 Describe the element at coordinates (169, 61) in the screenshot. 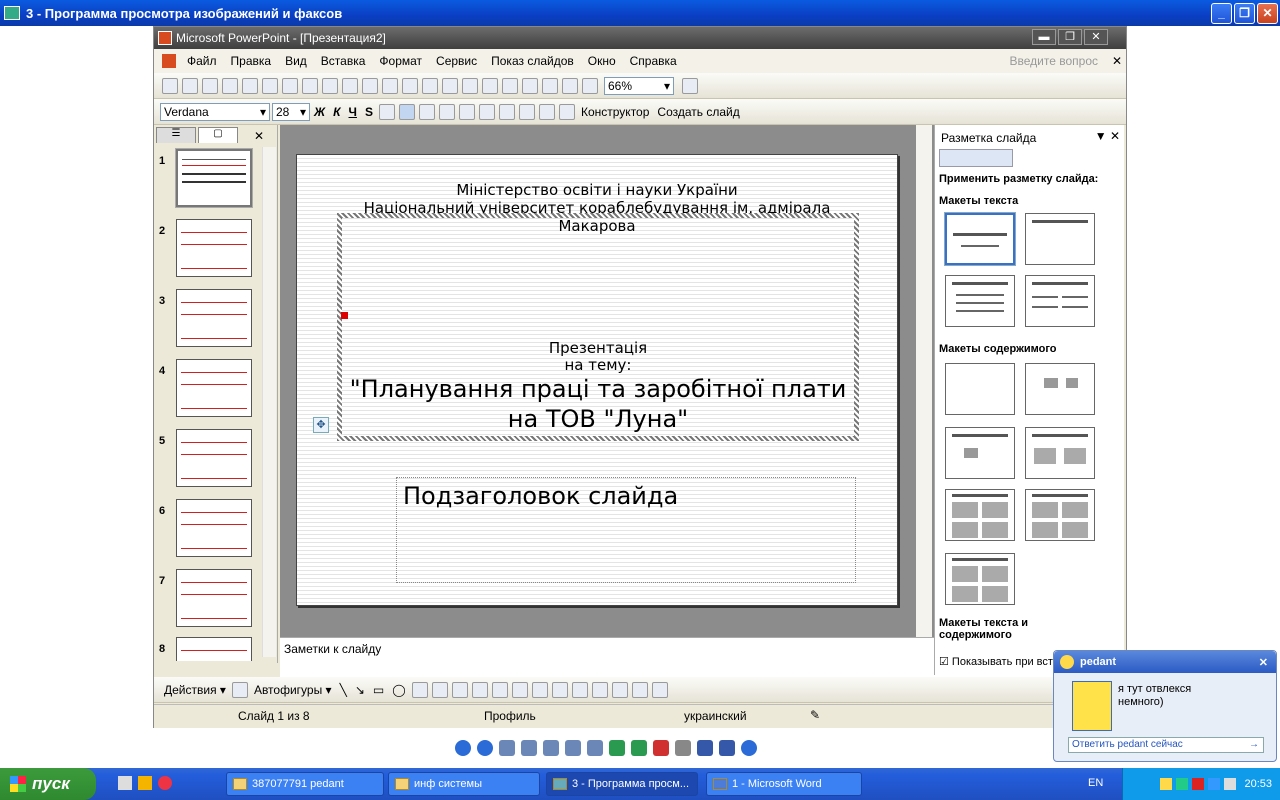

I see `doc-icon` at that location.